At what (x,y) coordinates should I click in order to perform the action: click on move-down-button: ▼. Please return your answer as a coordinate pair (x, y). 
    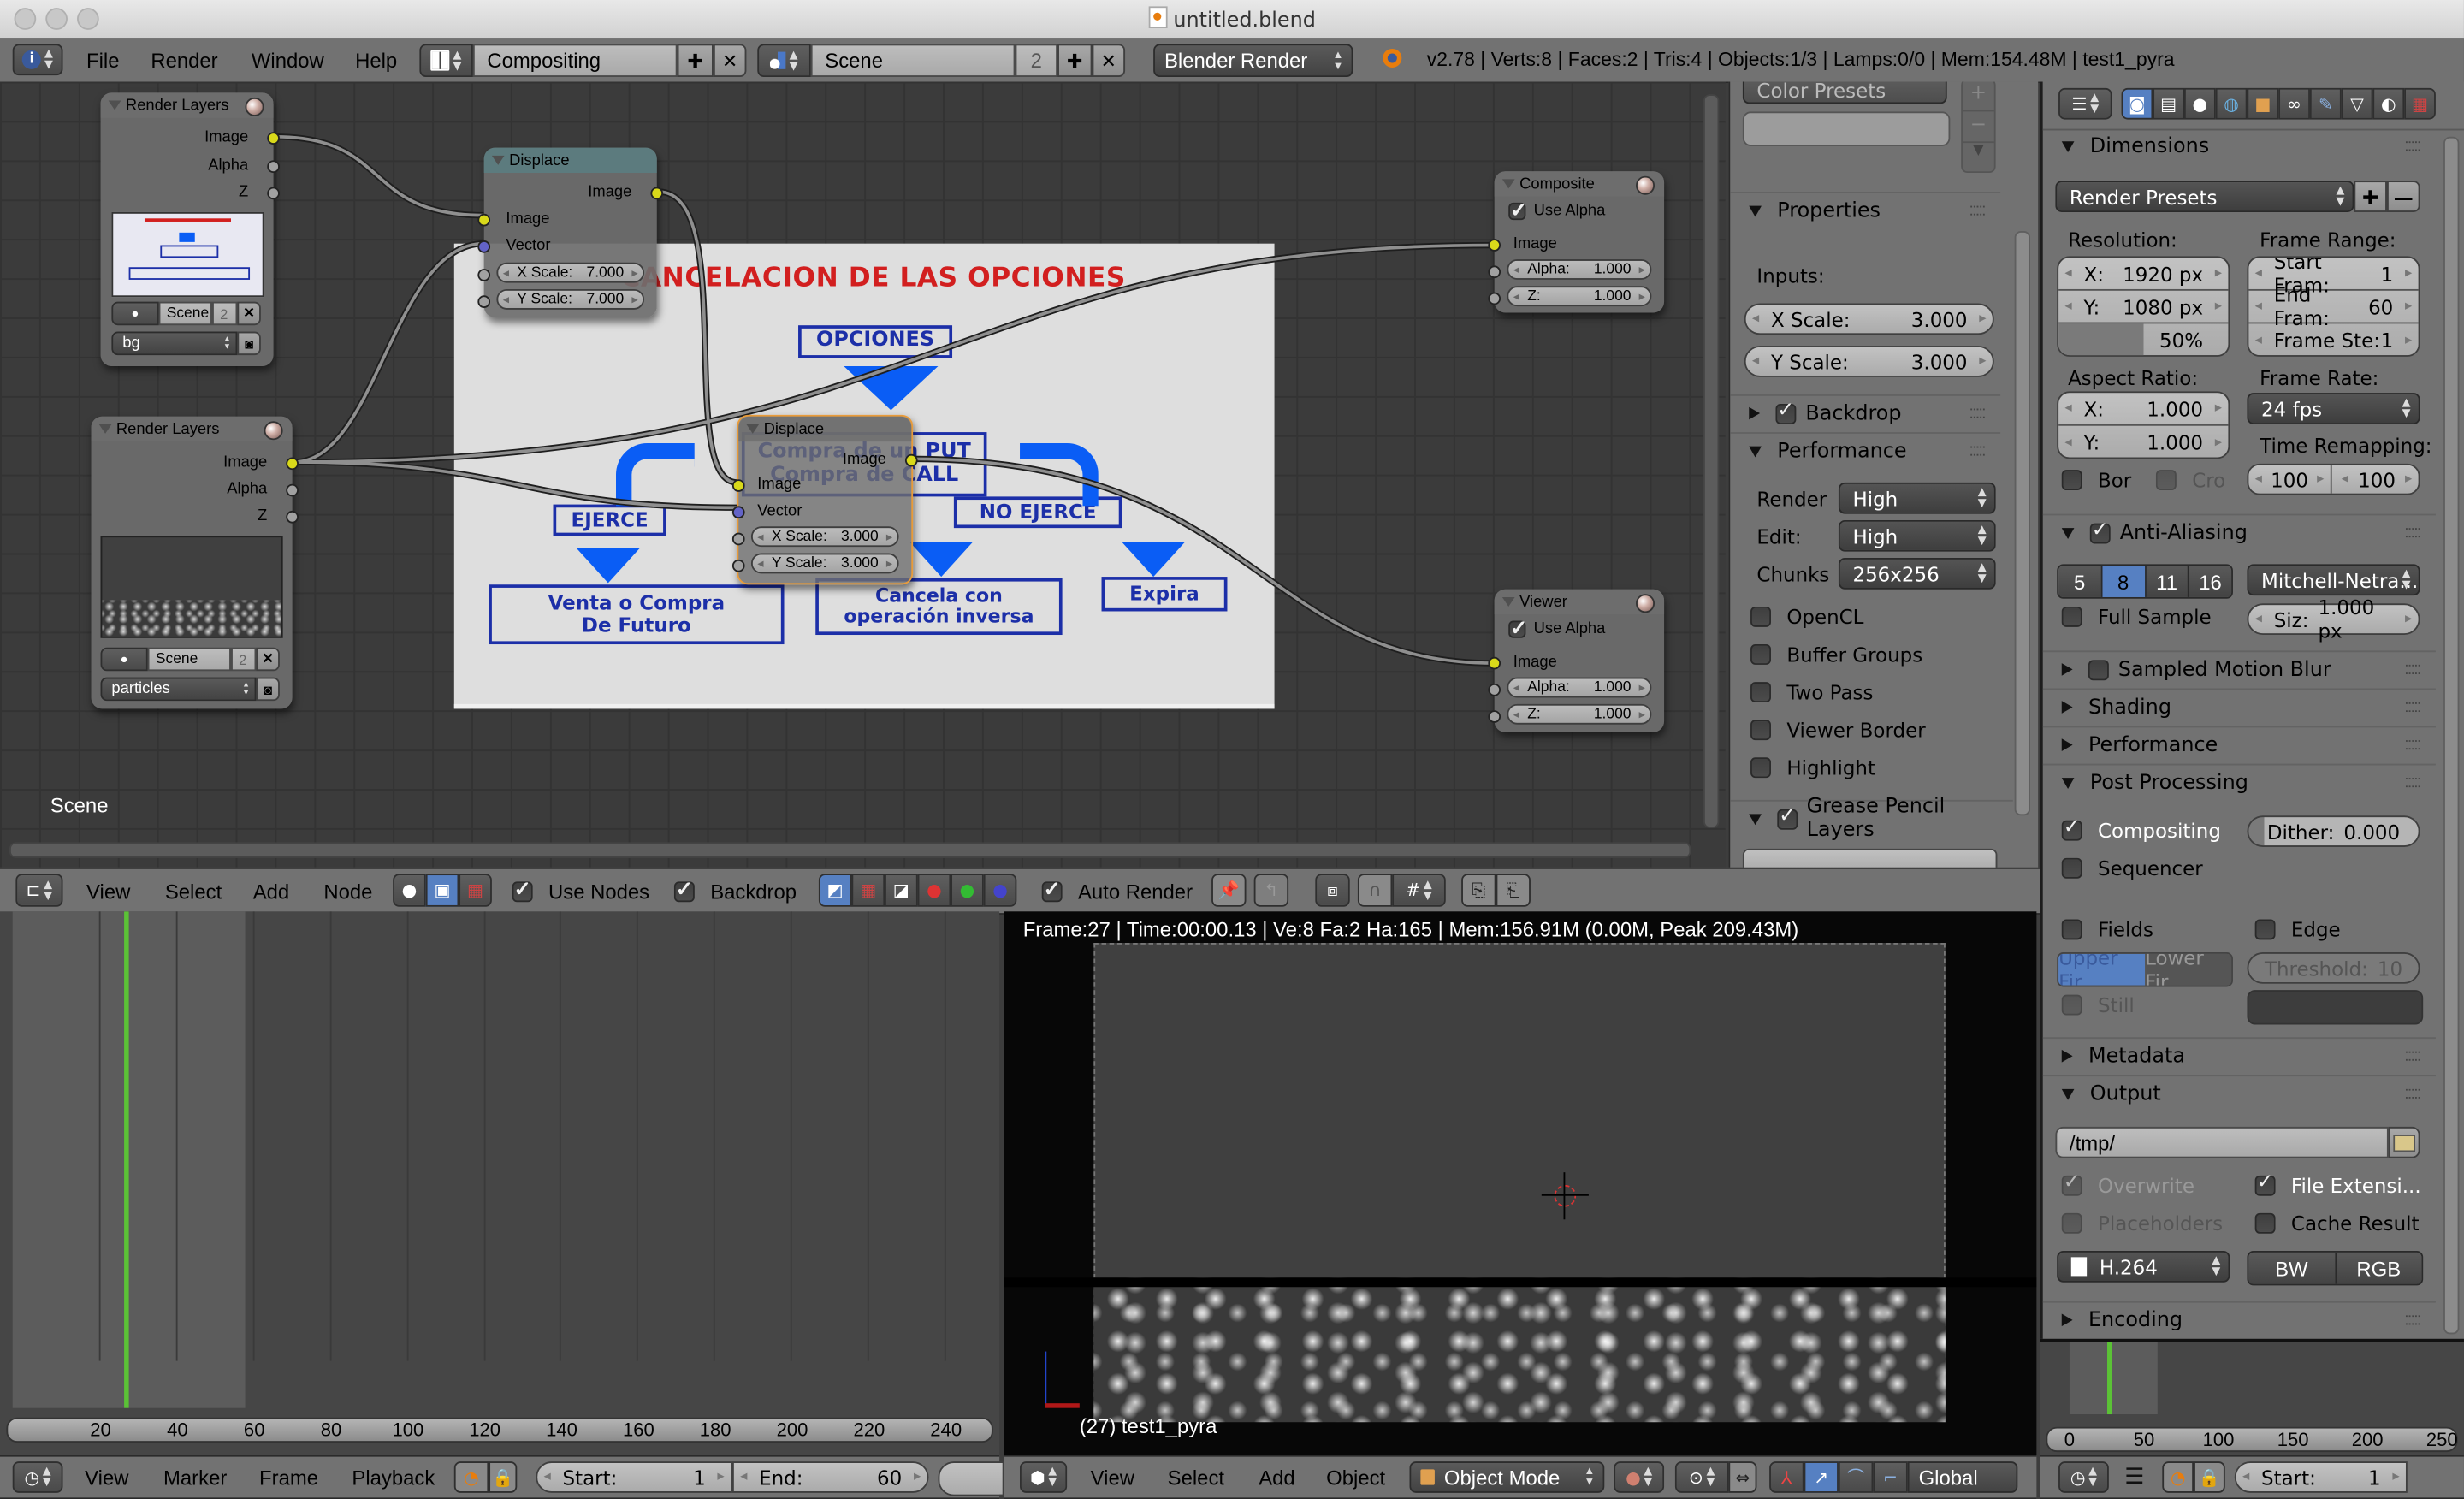
    Looking at the image, I should click on (1978, 156).